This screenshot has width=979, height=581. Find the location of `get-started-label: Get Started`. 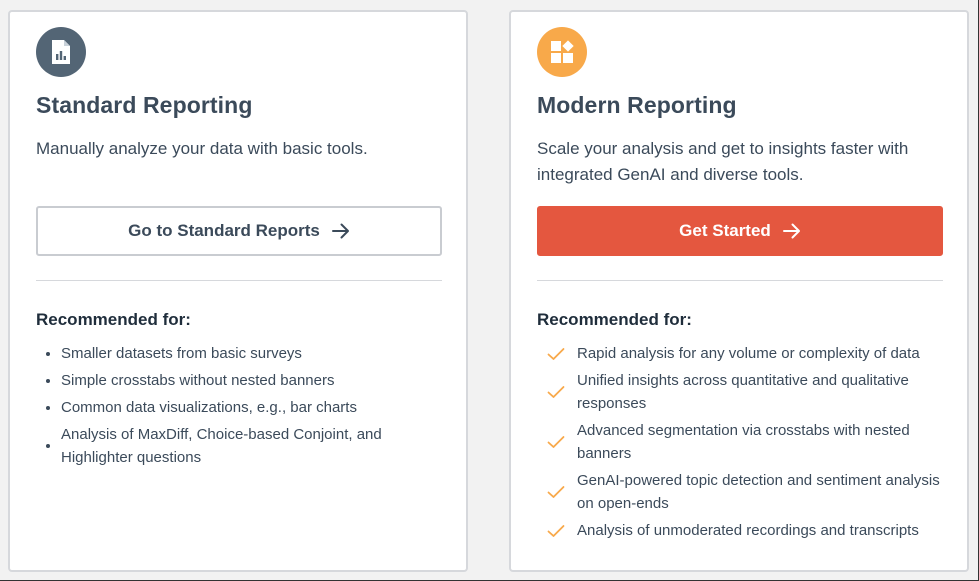

get-started-label: Get Started is located at coordinates (725, 230).